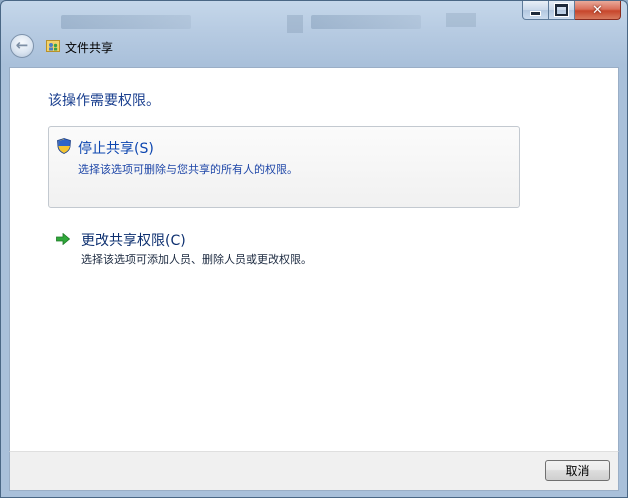 The height and width of the screenshot is (498, 628). Describe the element at coordinates (104, 101) in the screenshot. I see `page-heading: 该操作需要权限。` at that location.